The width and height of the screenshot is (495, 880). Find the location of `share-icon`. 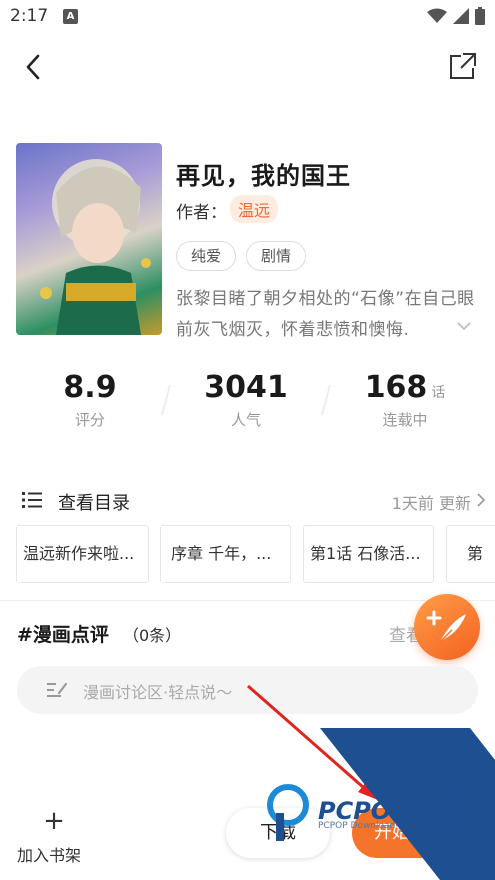

share-icon is located at coordinates (463, 66).